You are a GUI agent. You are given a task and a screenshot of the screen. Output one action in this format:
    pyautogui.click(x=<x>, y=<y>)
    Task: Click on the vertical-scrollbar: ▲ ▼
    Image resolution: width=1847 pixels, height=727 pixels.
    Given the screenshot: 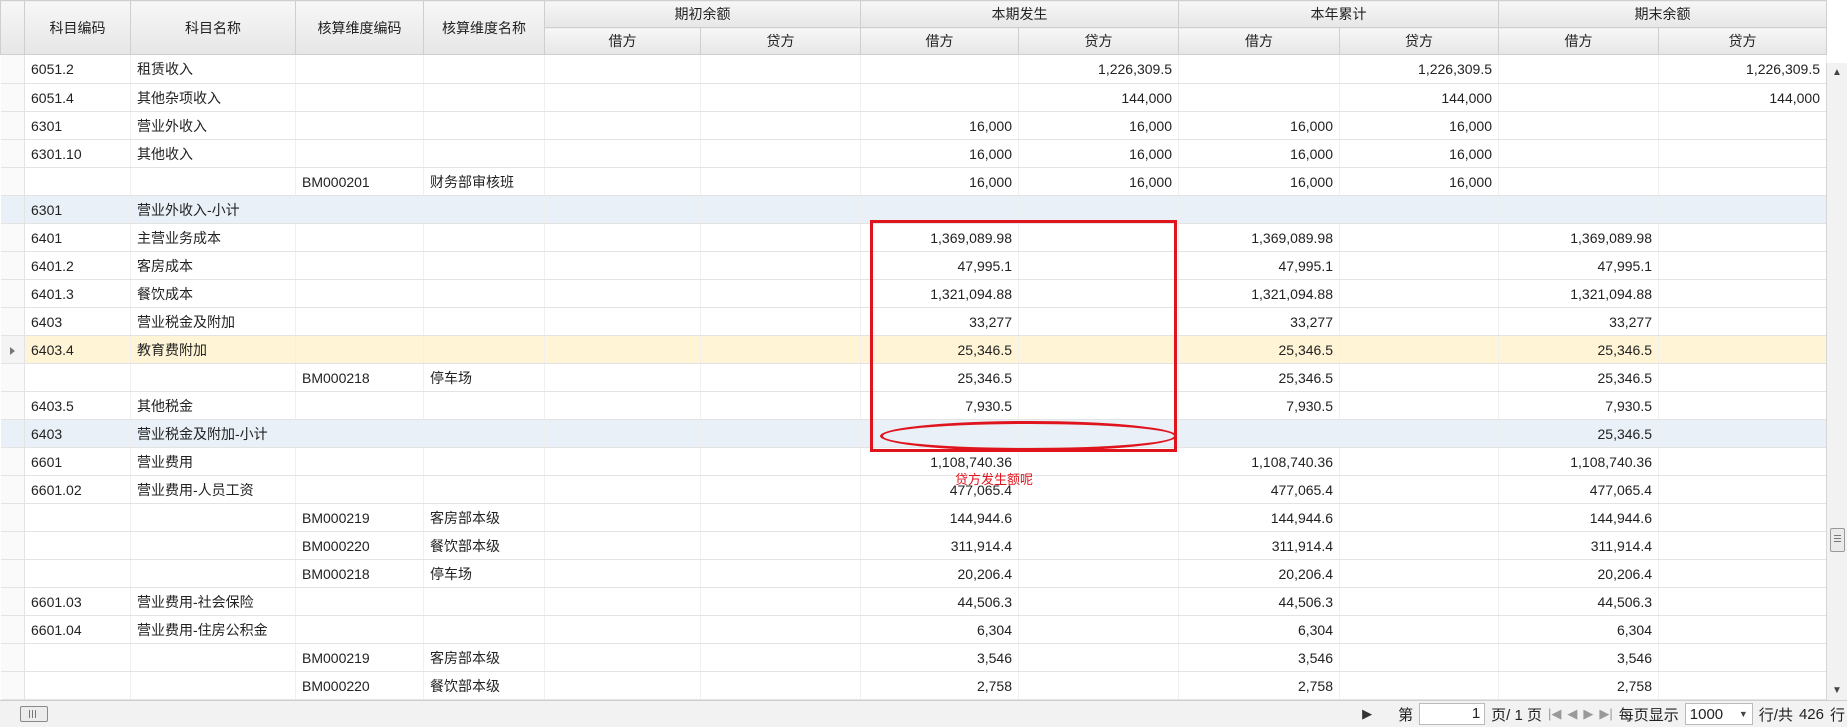 What is the action you would take?
    pyautogui.click(x=1836, y=381)
    